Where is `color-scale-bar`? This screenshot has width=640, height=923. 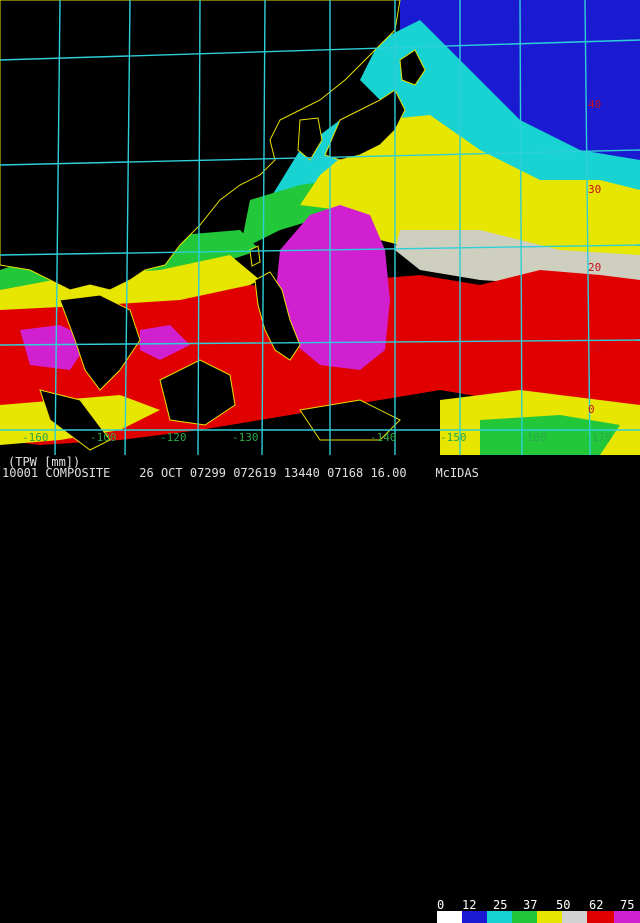
color-scale-bar is located at coordinates (538, 917).